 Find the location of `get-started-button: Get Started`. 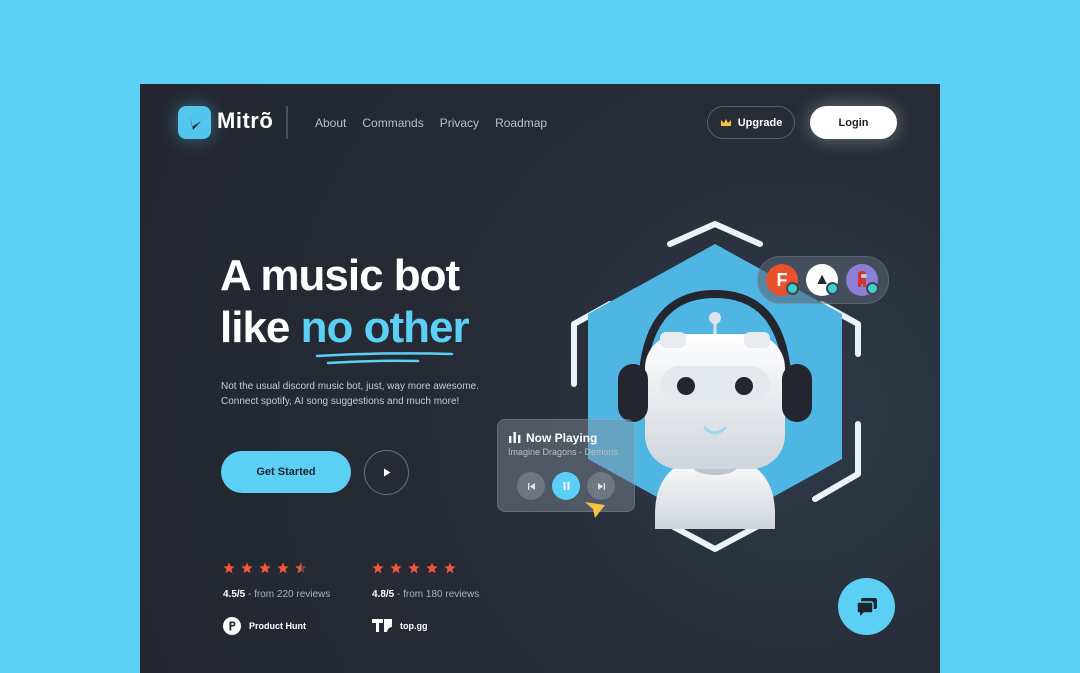

get-started-button: Get Started is located at coordinates (286, 472).